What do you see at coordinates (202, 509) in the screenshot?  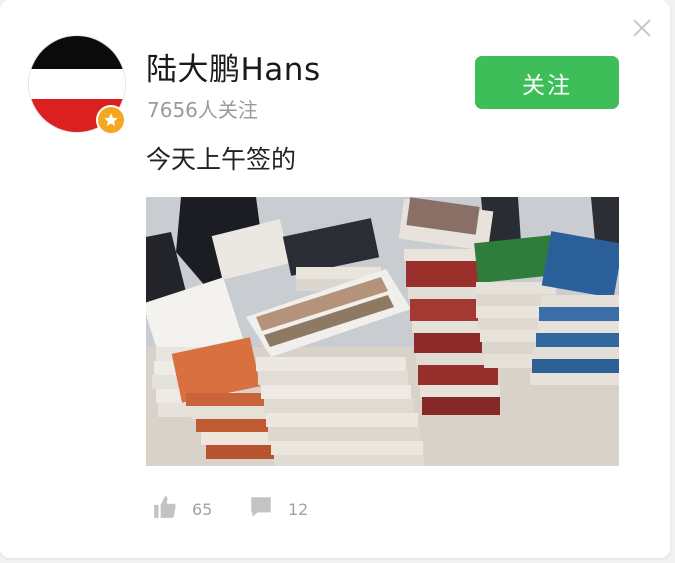 I see `like-count: 65` at bounding box center [202, 509].